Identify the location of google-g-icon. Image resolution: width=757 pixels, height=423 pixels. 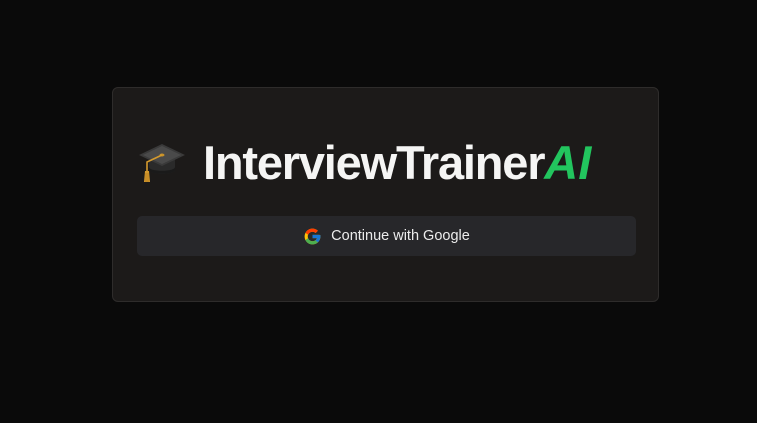
(312, 236).